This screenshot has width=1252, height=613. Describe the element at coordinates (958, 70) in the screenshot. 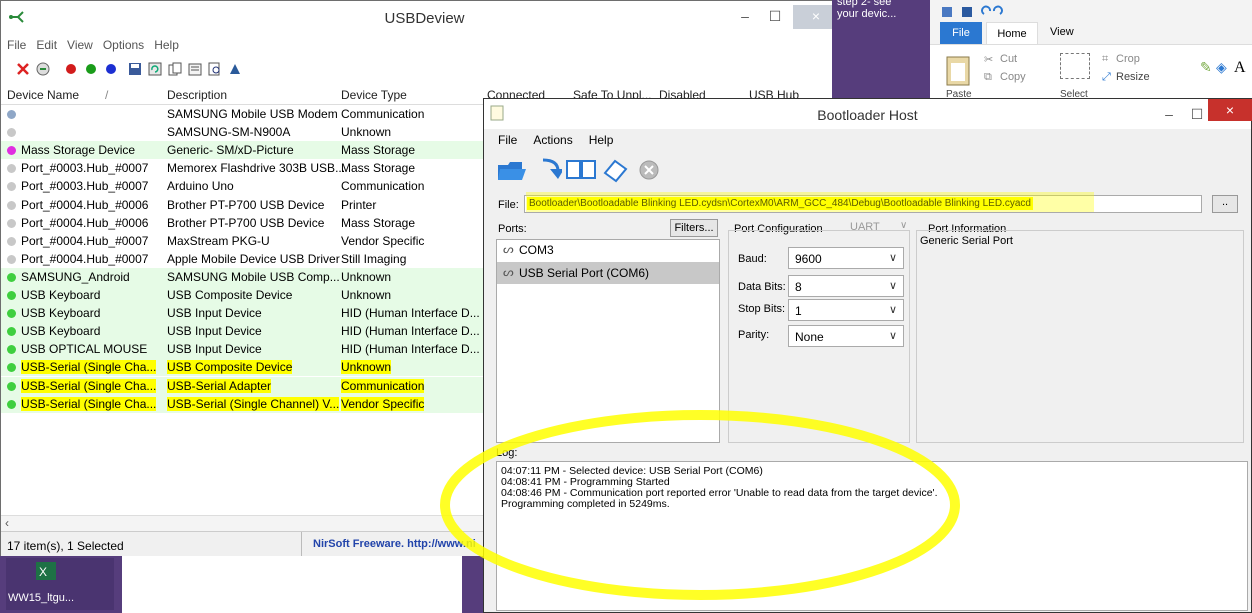

I see `paste-icon` at that location.